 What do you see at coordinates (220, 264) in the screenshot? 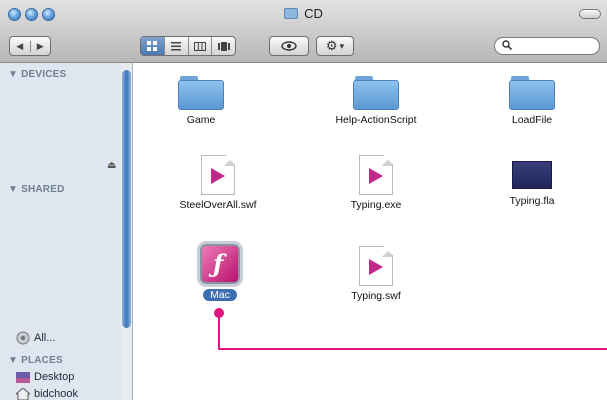
I see `flash-app-icon: ƒ` at bounding box center [220, 264].